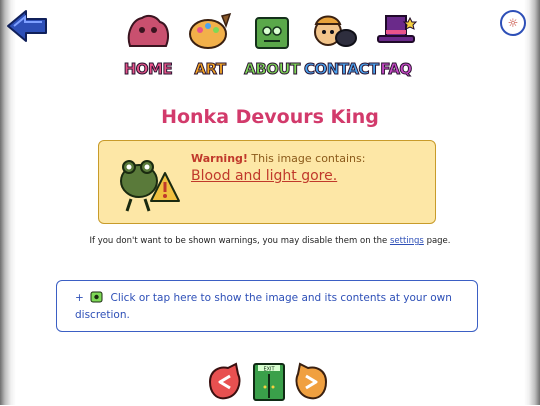 This screenshot has height=406, width=540. I want to click on nav-label: FAQ, so click(396, 69).